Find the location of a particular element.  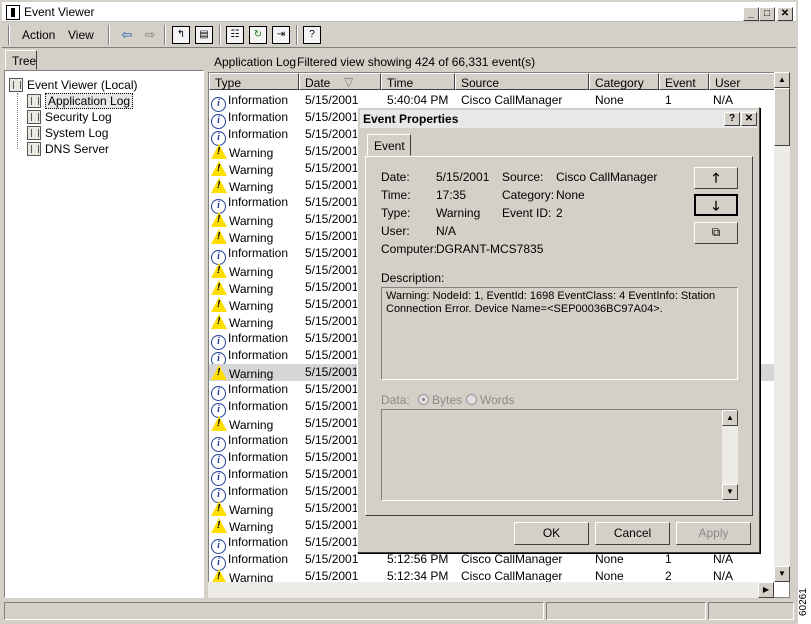

tree-item-security-log: Security Log is located at coordinates (69, 118).